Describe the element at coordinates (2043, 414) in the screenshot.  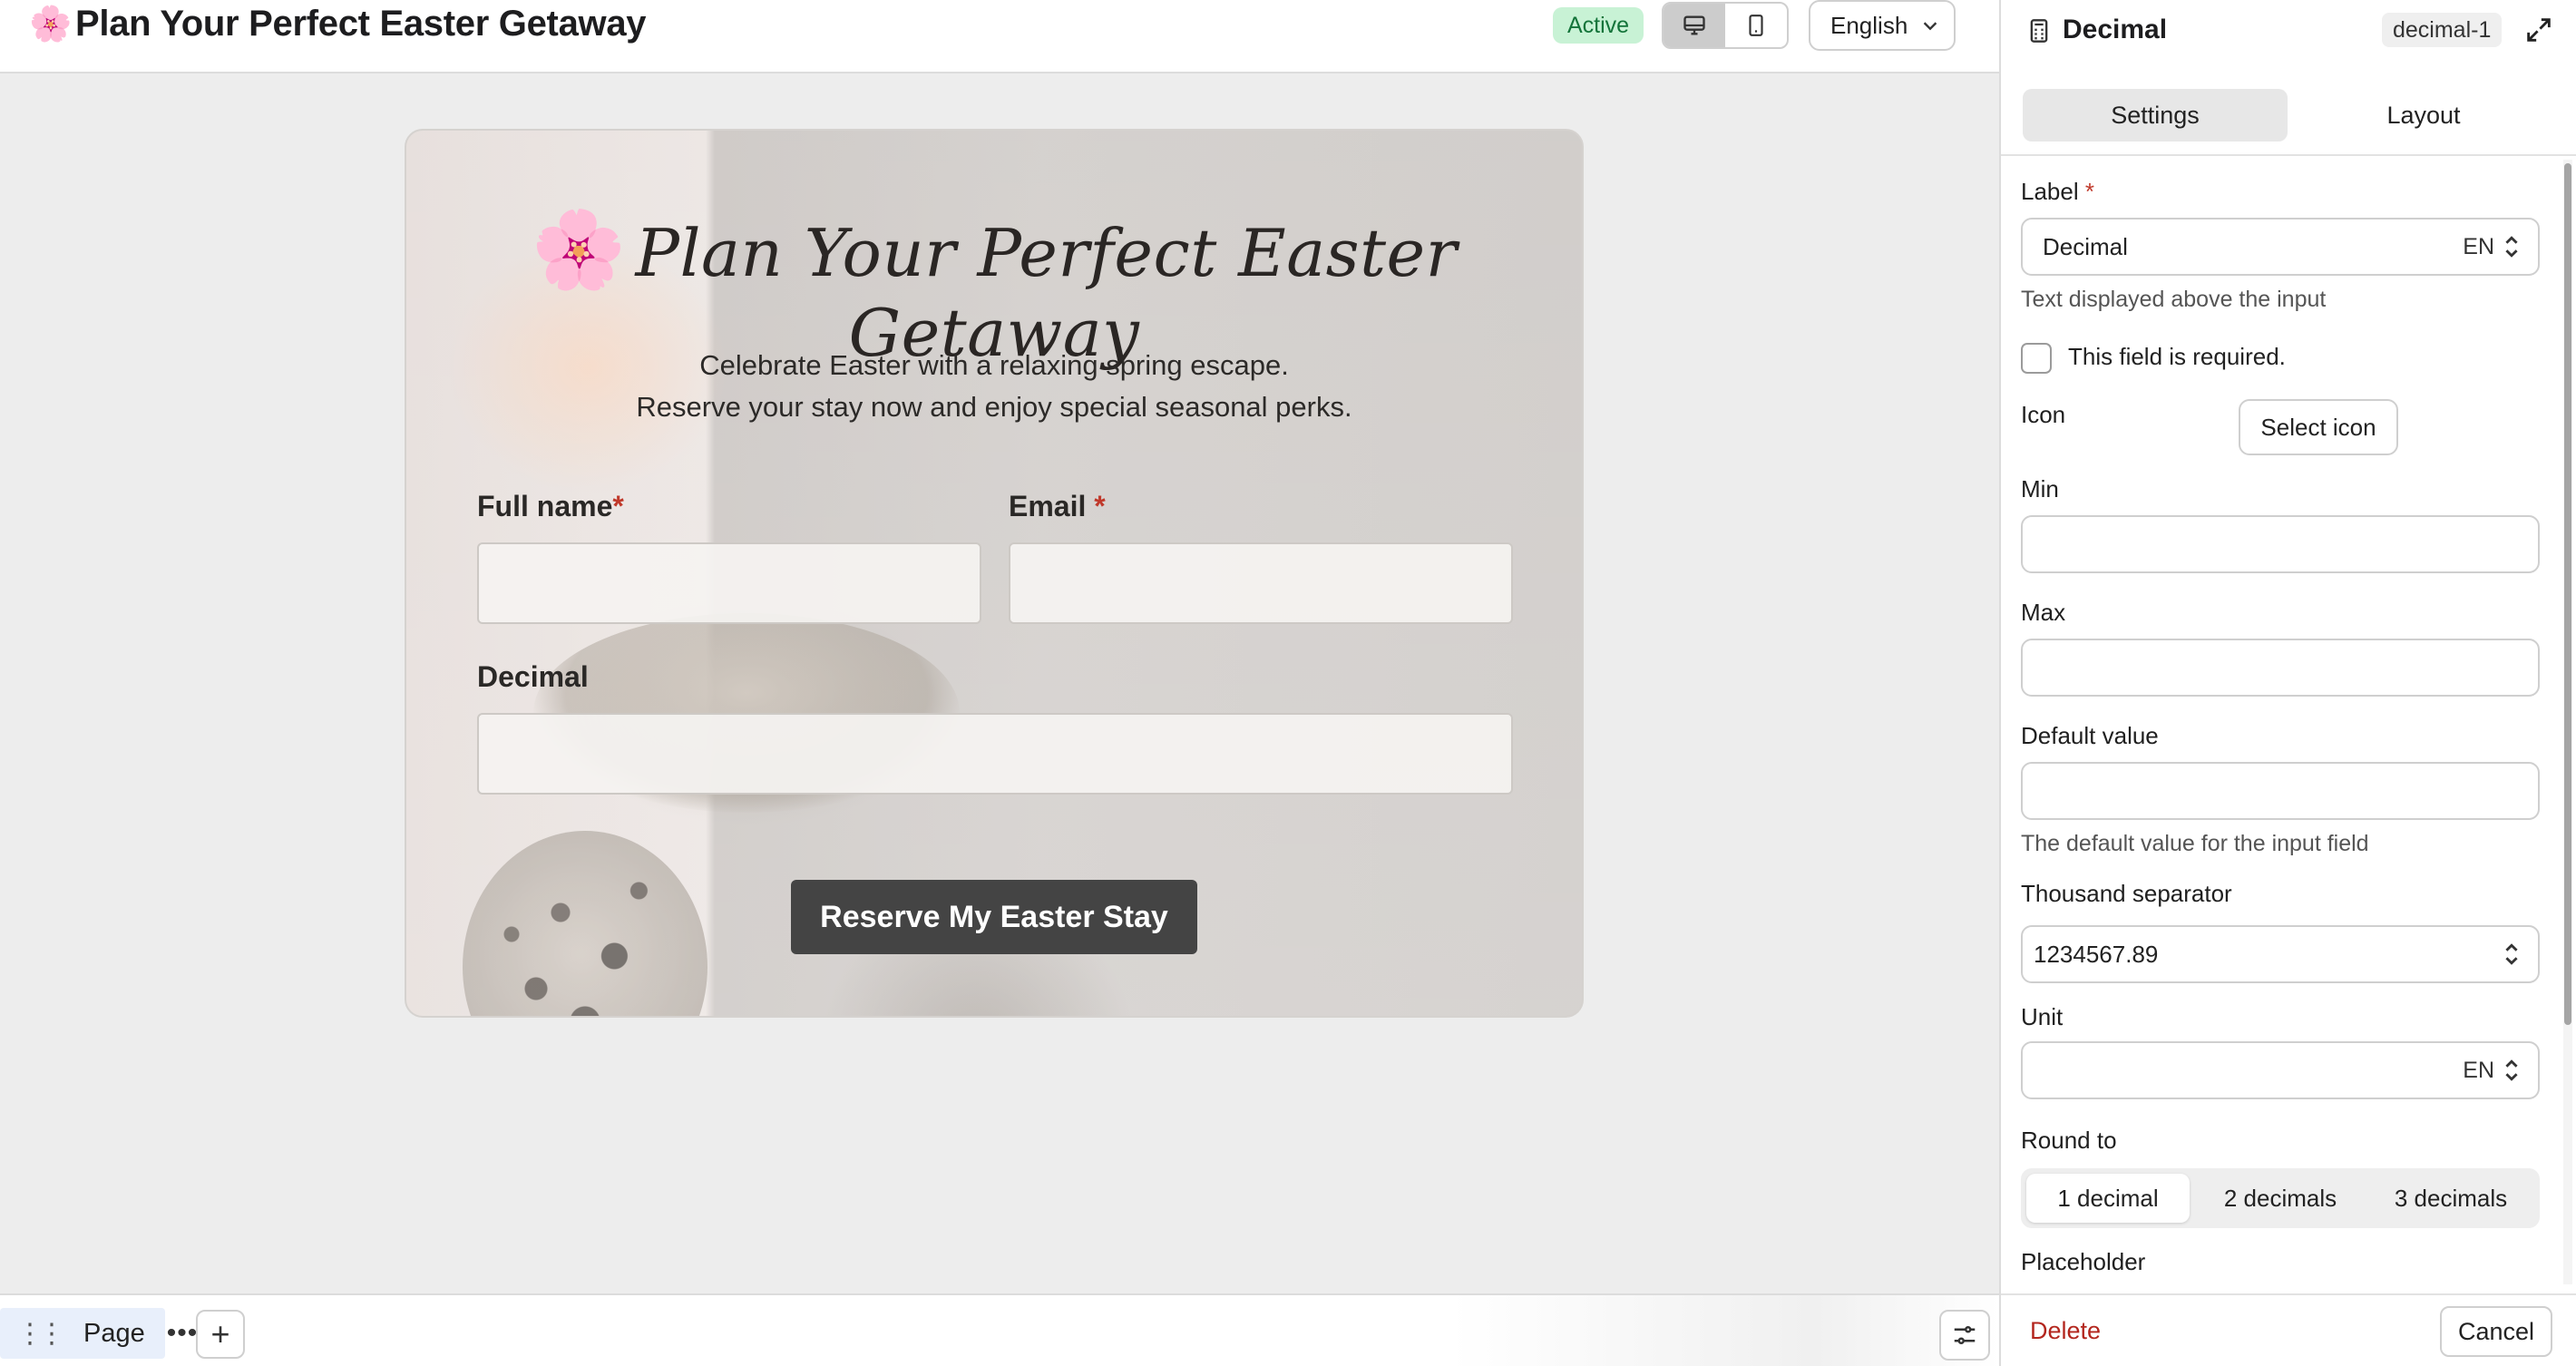
I see `icon-label: Icon` at that location.